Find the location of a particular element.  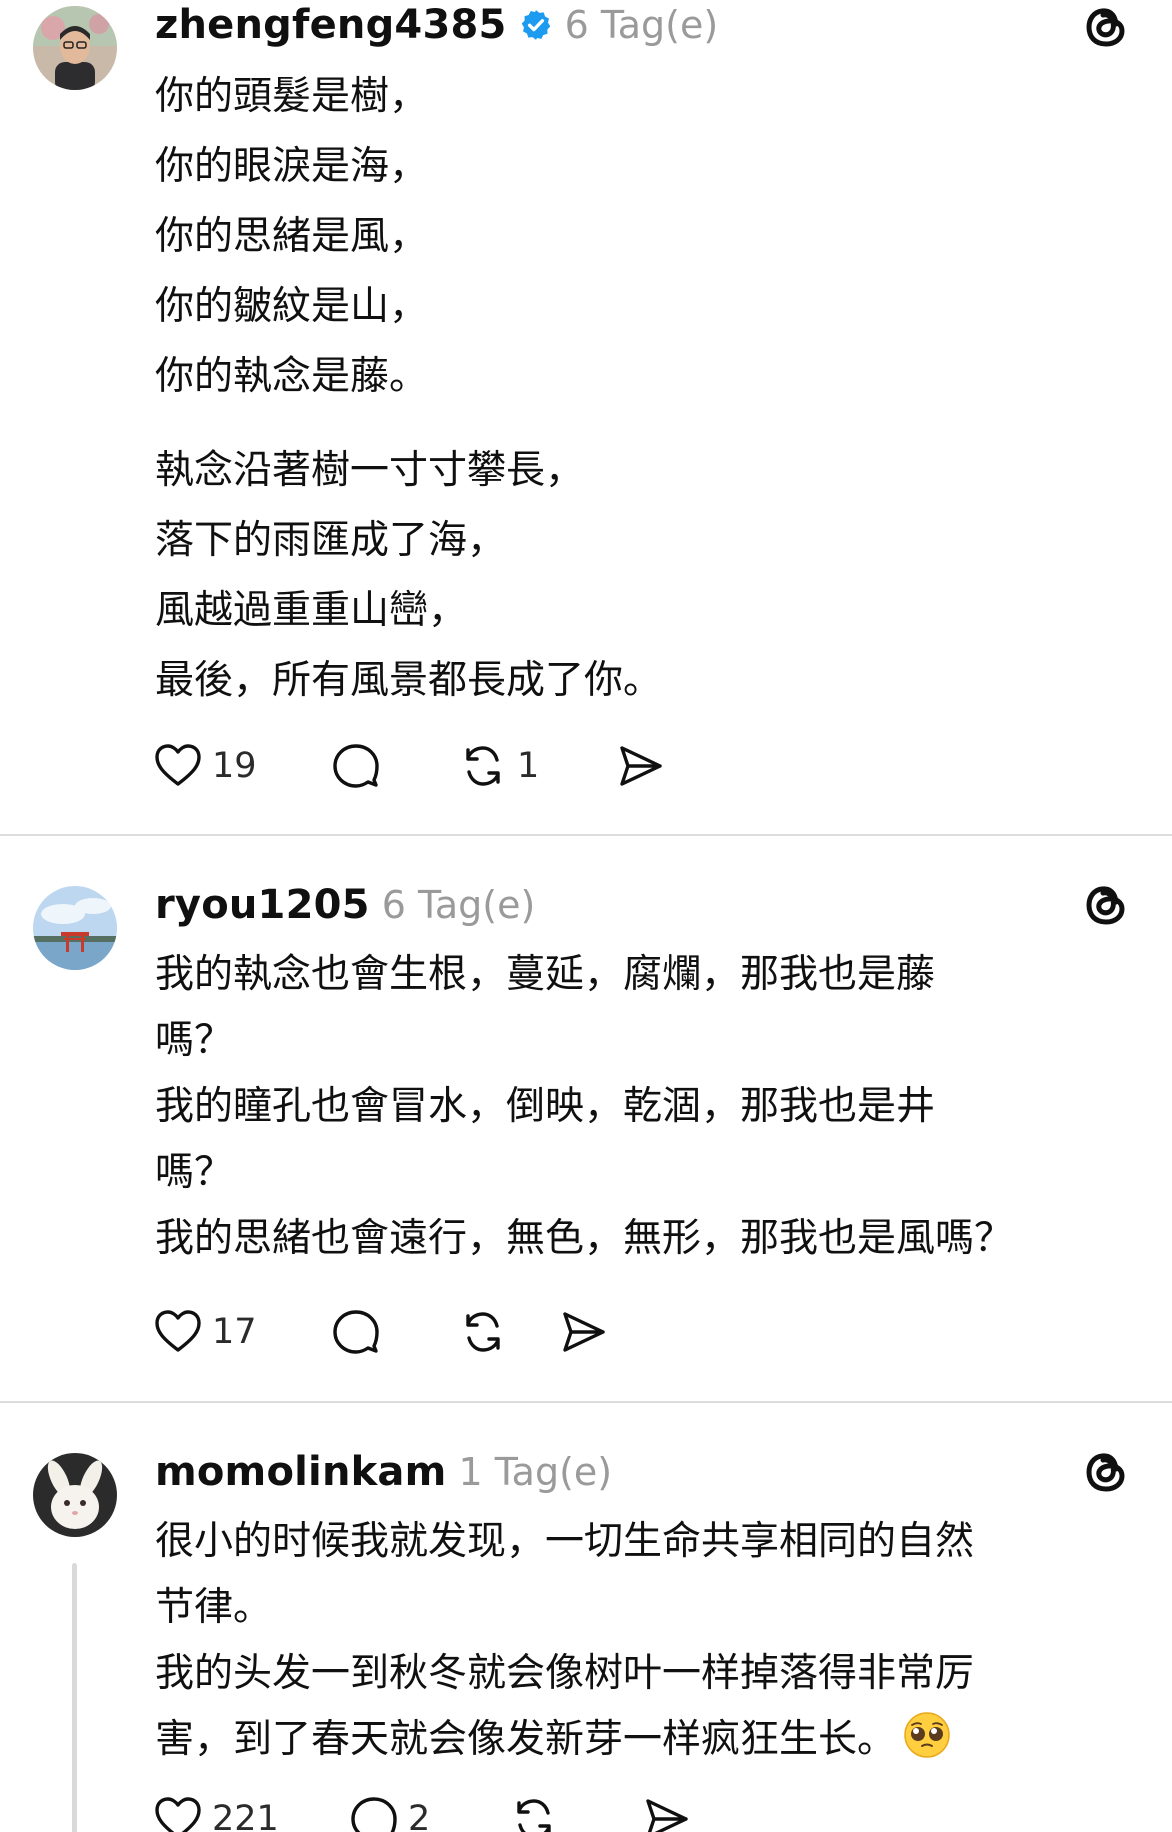

post-text-line: 害，到了春天就会像发新芽一样疯狂生长。 is located at coordinates (650, 1740).